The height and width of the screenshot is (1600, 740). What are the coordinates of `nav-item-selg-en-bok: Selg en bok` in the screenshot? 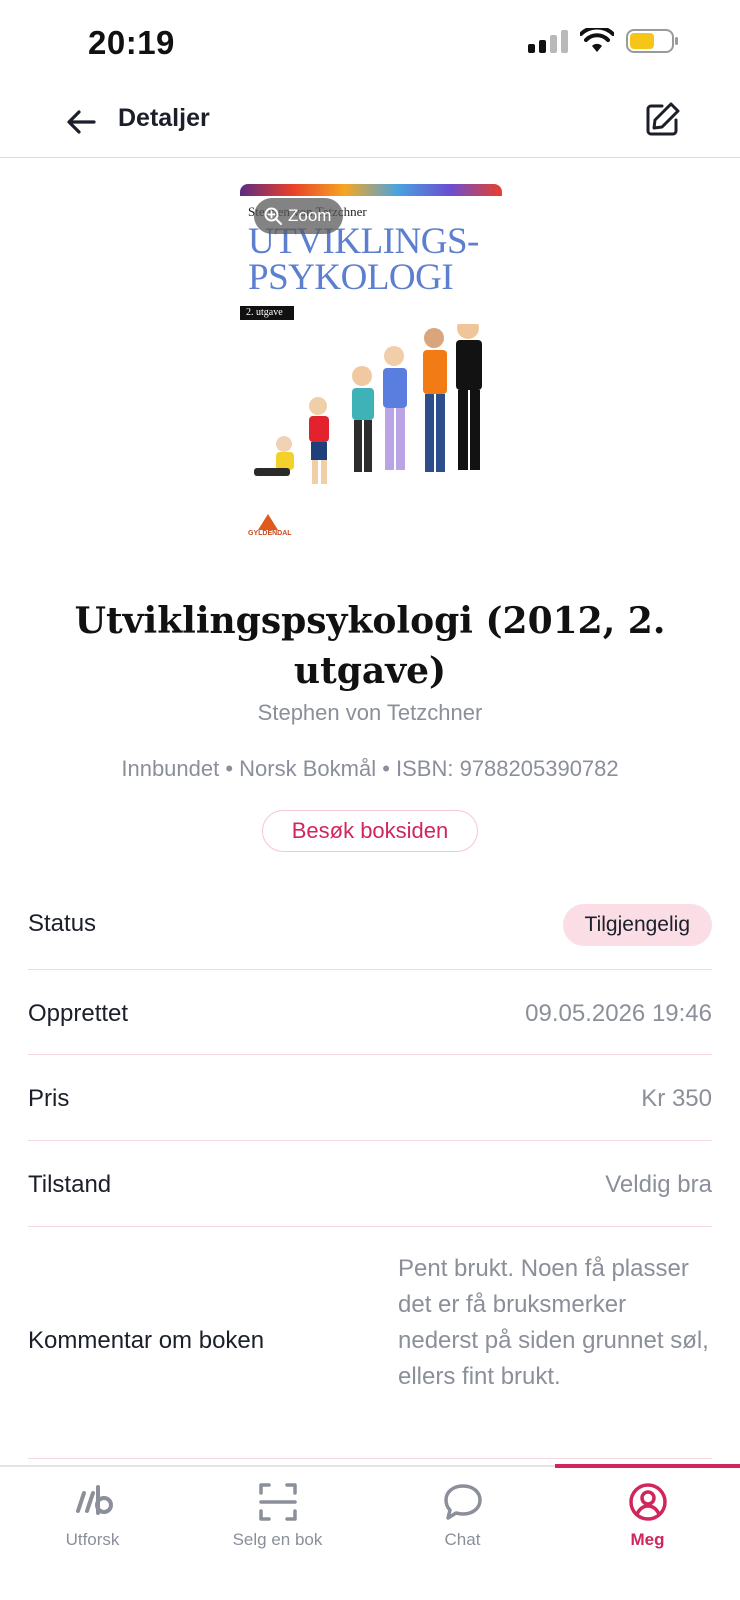 It's located at (277, 1517).